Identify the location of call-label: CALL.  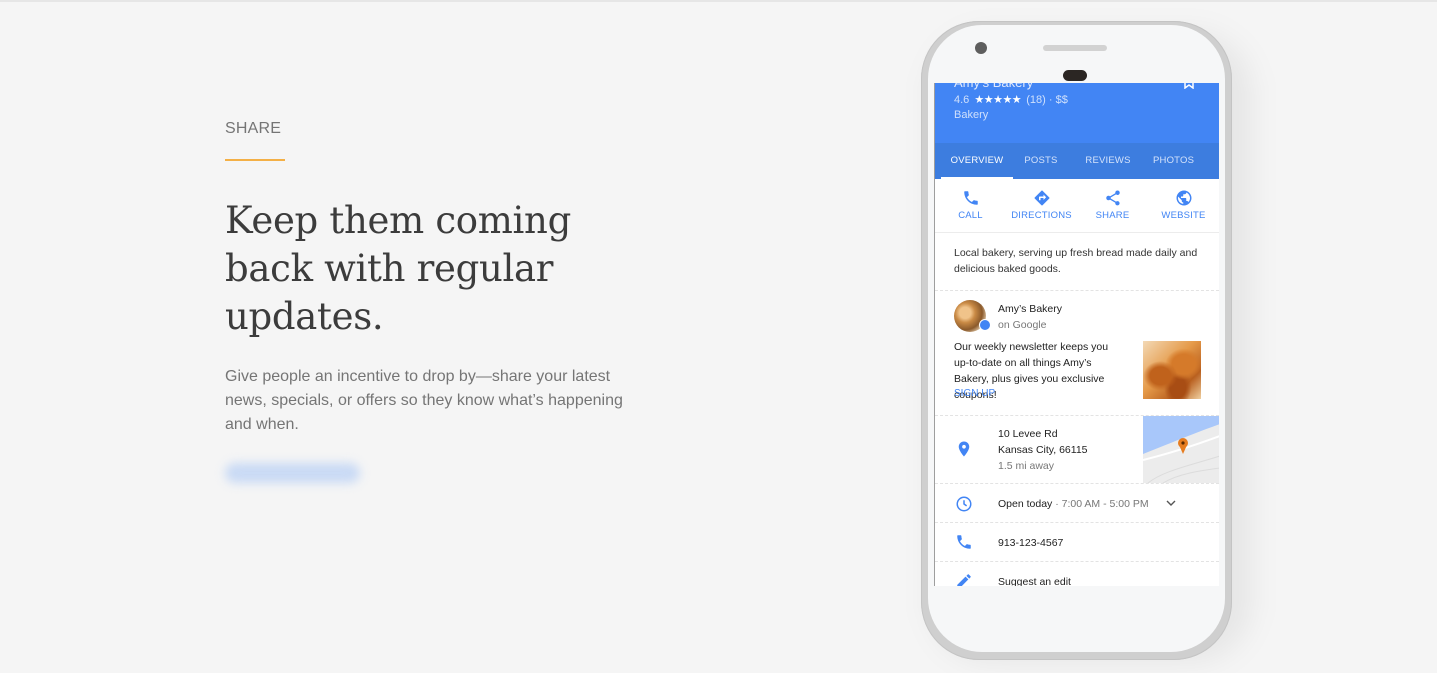
(970, 215).